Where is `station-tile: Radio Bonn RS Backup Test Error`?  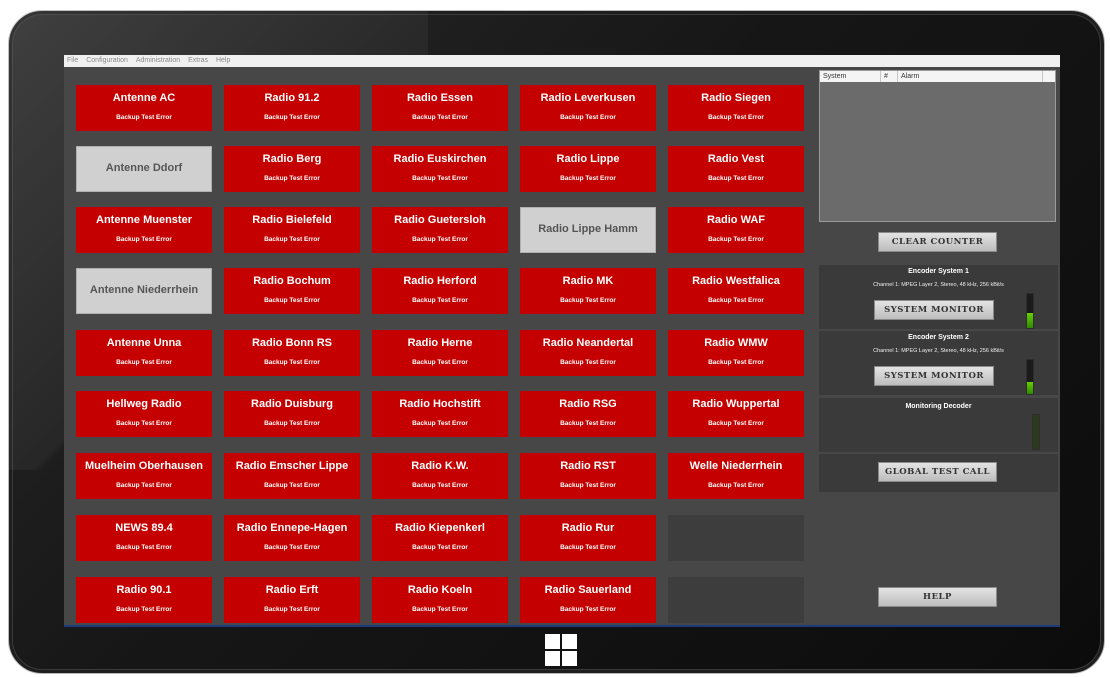
station-tile: Radio Bonn RS Backup Test Error is located at coordinates (292, 353).